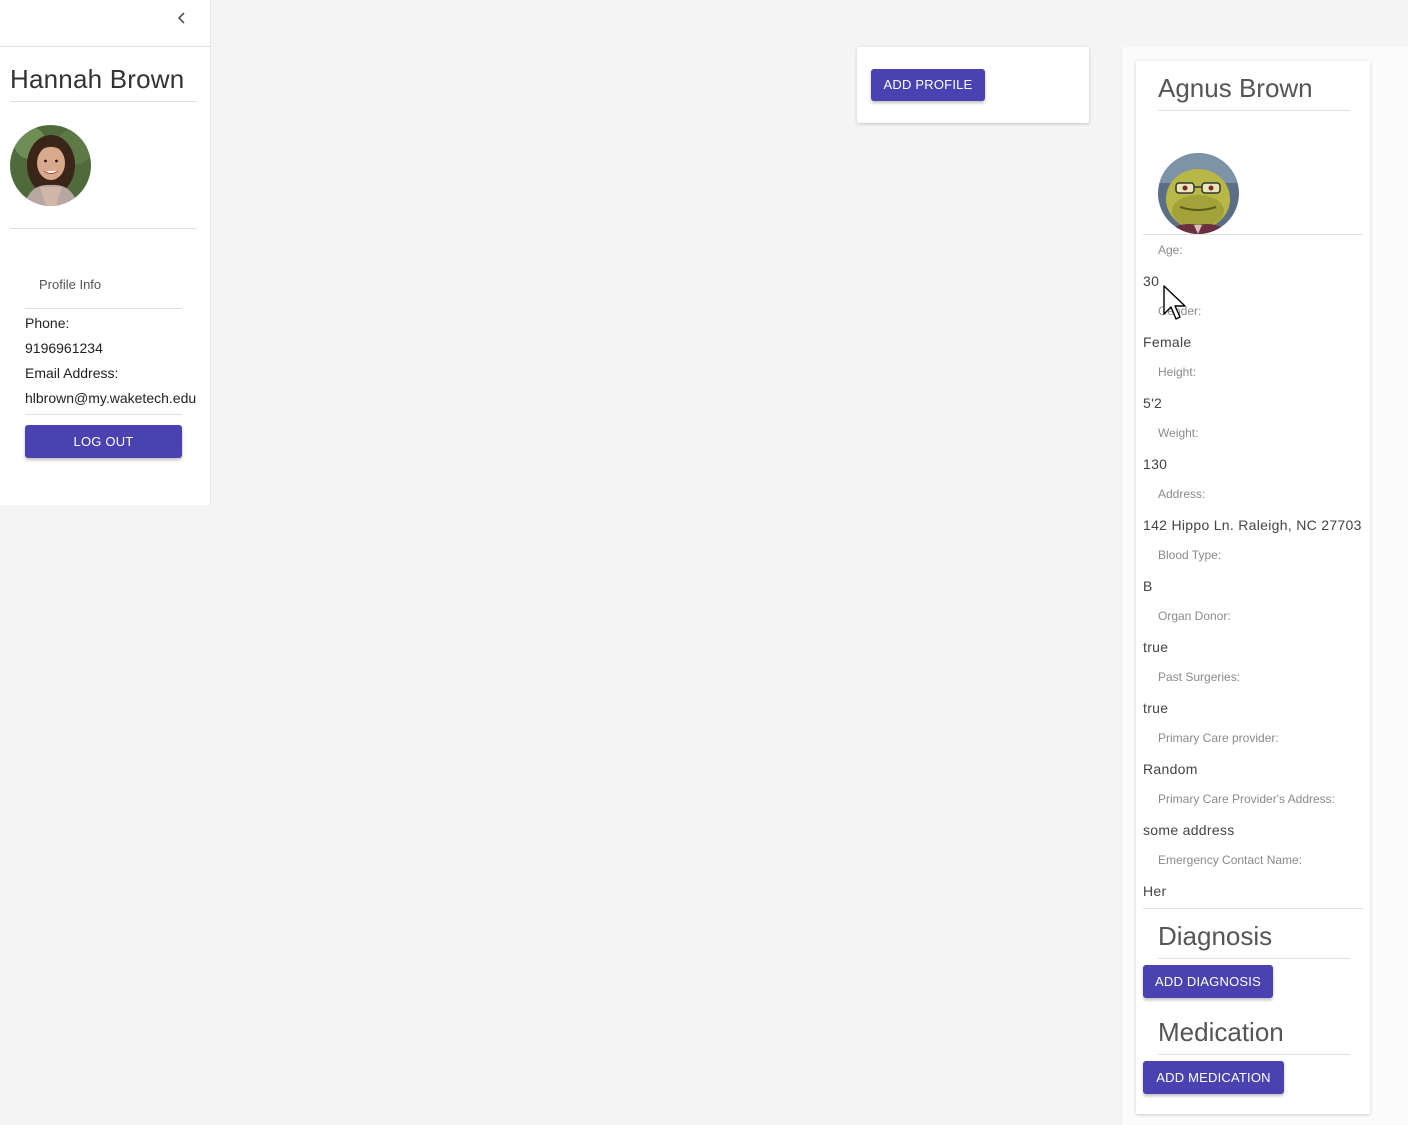  Describe the element at coordinates (50, 165) in the screenshot. I see `user-avatar` at that location.